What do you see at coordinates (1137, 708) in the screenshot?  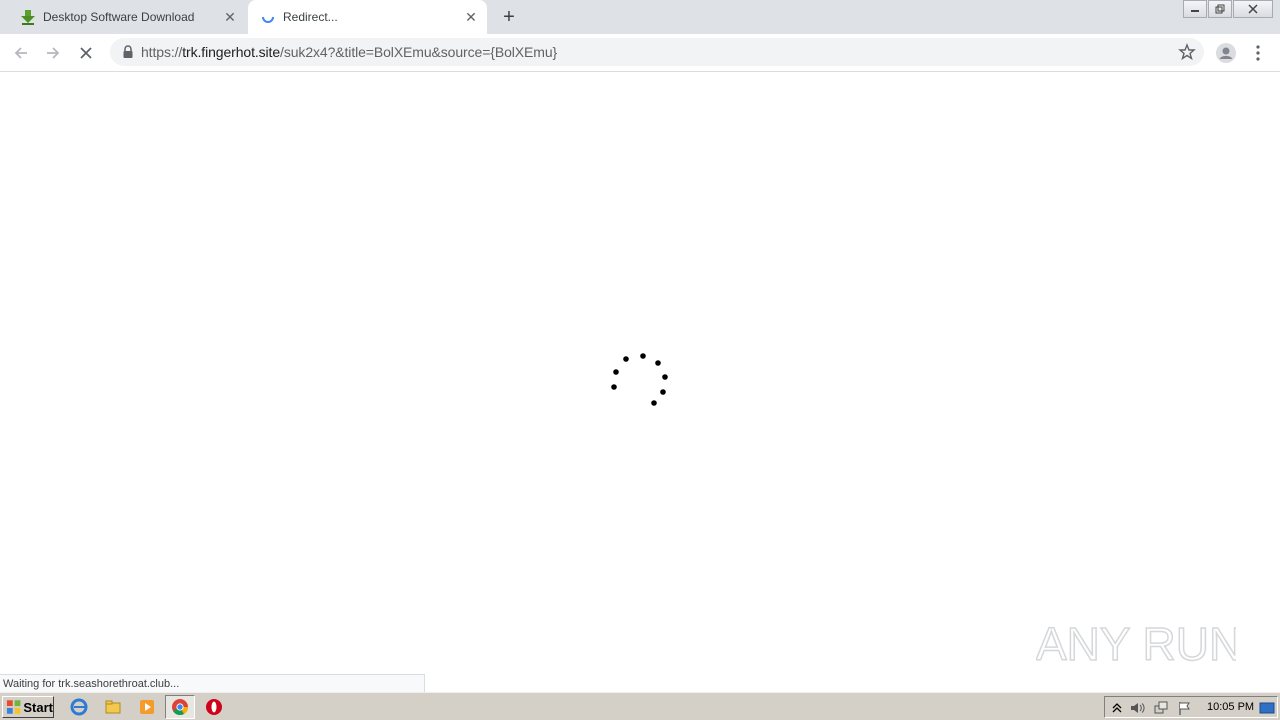 I see `speaker-icon` at bounding box center [1137, 708].